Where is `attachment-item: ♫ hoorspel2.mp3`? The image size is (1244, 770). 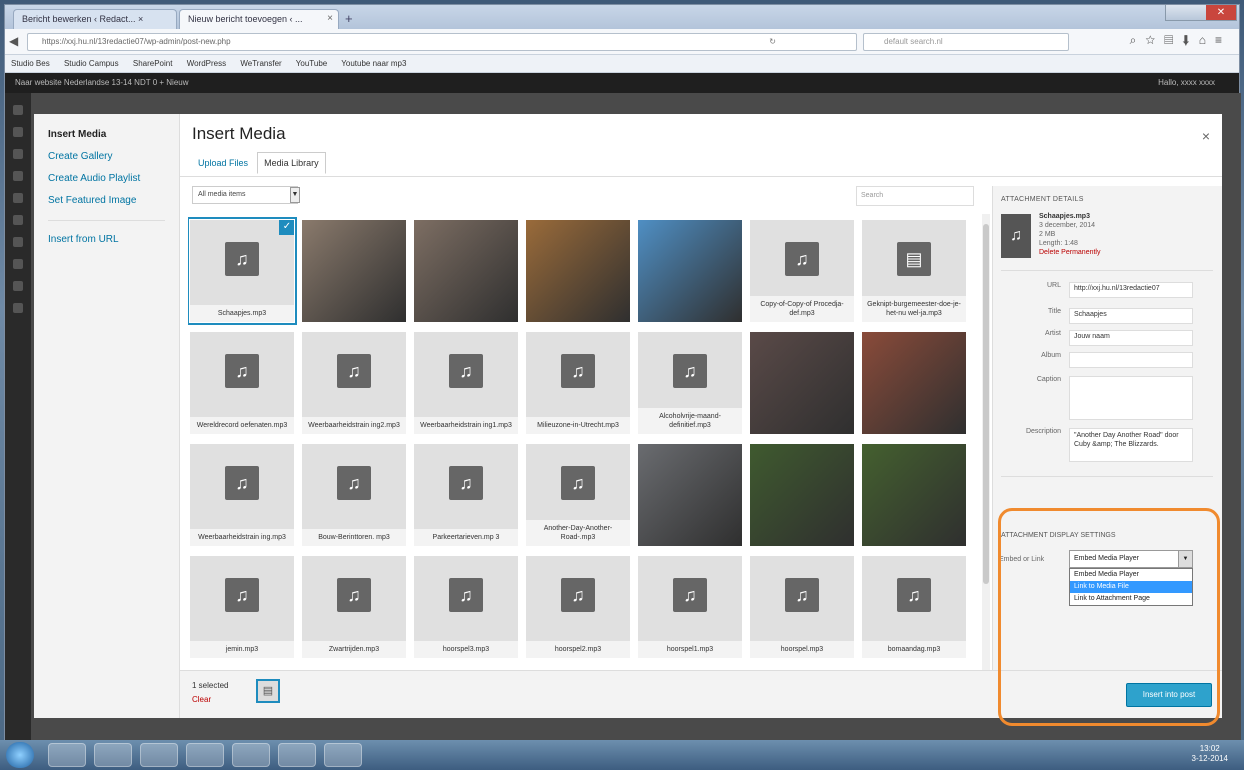
attachment-item: ♫ hoorspel2.mp3 is located at coordinates (578, 607).